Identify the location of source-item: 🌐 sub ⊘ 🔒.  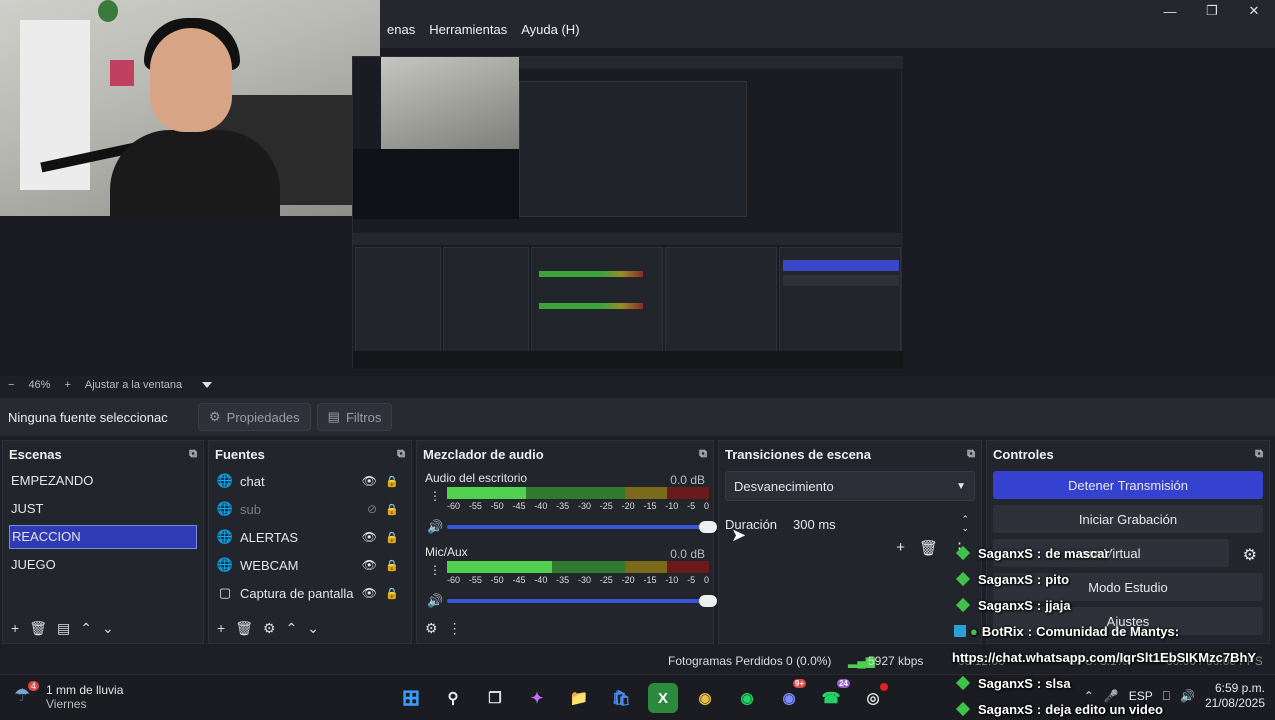
(310, 509).